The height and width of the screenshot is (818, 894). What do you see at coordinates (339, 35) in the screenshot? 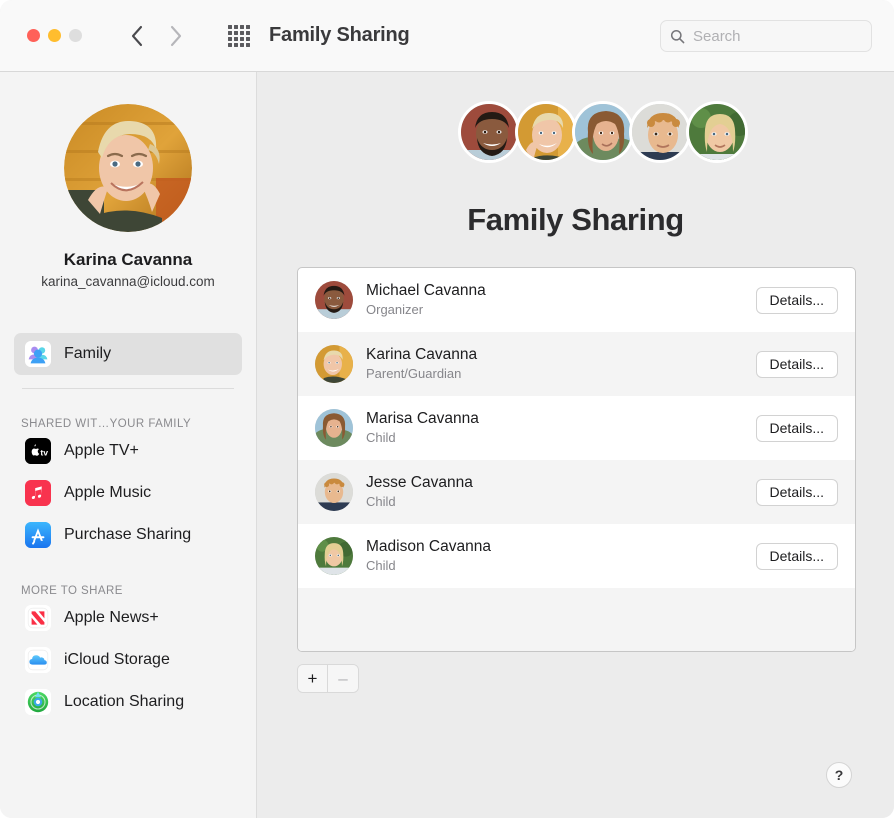
I see `window-title: Family Sharing` at bounding box center [339, 35].